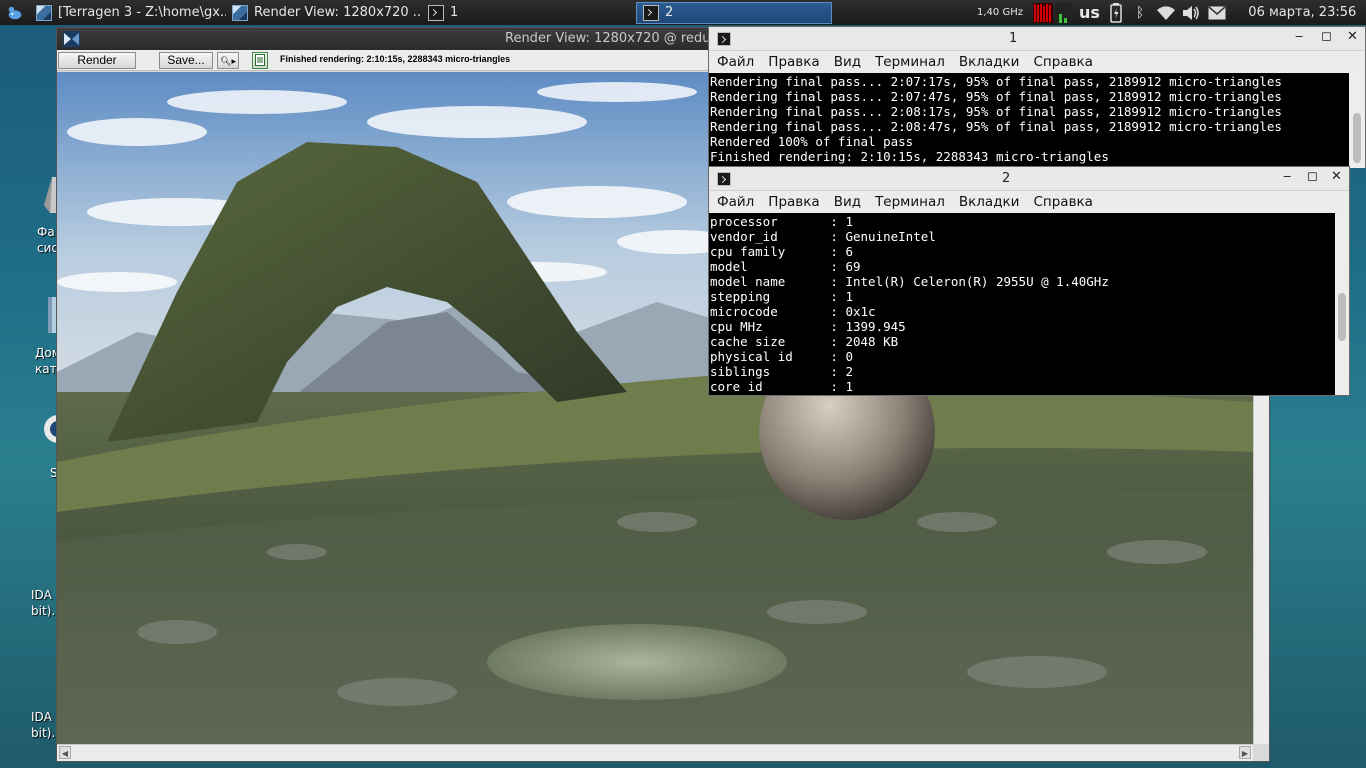 The width and height of the screenshot is (1366, 768). Describe the element at coordinates (1037, 39) in the screenshot. I see `terminal-titlebar: 1 ‒ ◻ ✕` at that location.